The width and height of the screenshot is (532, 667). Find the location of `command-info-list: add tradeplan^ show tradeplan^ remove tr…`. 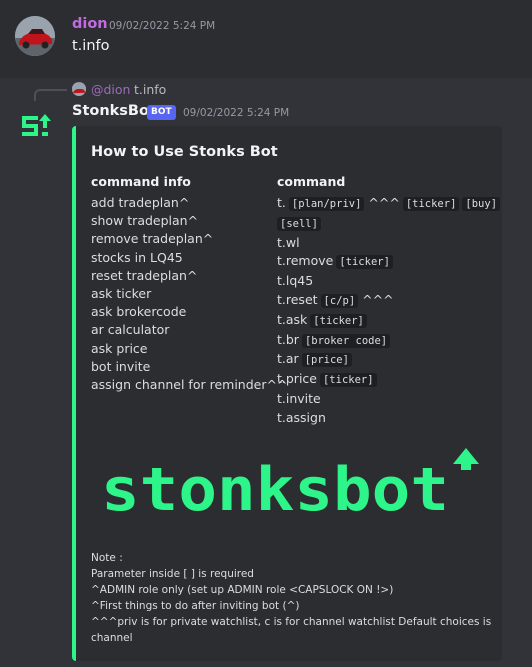

command-info-list: add tradeplan^ show tradeplan^ remove tr… is located at coordinates (189, 294).